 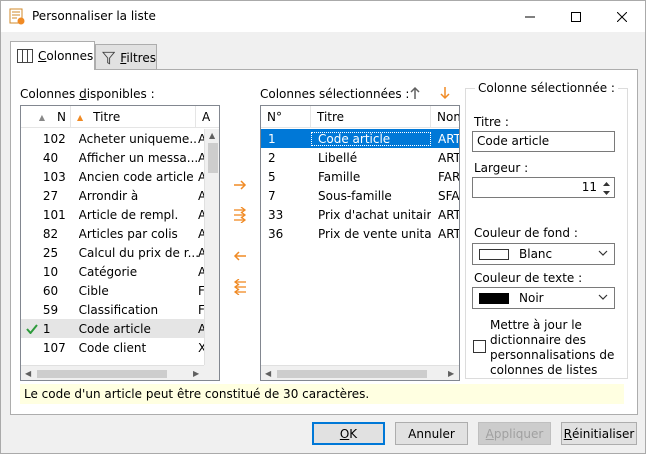 I want to click on text-color-swatch, so click(x=494, y=298).